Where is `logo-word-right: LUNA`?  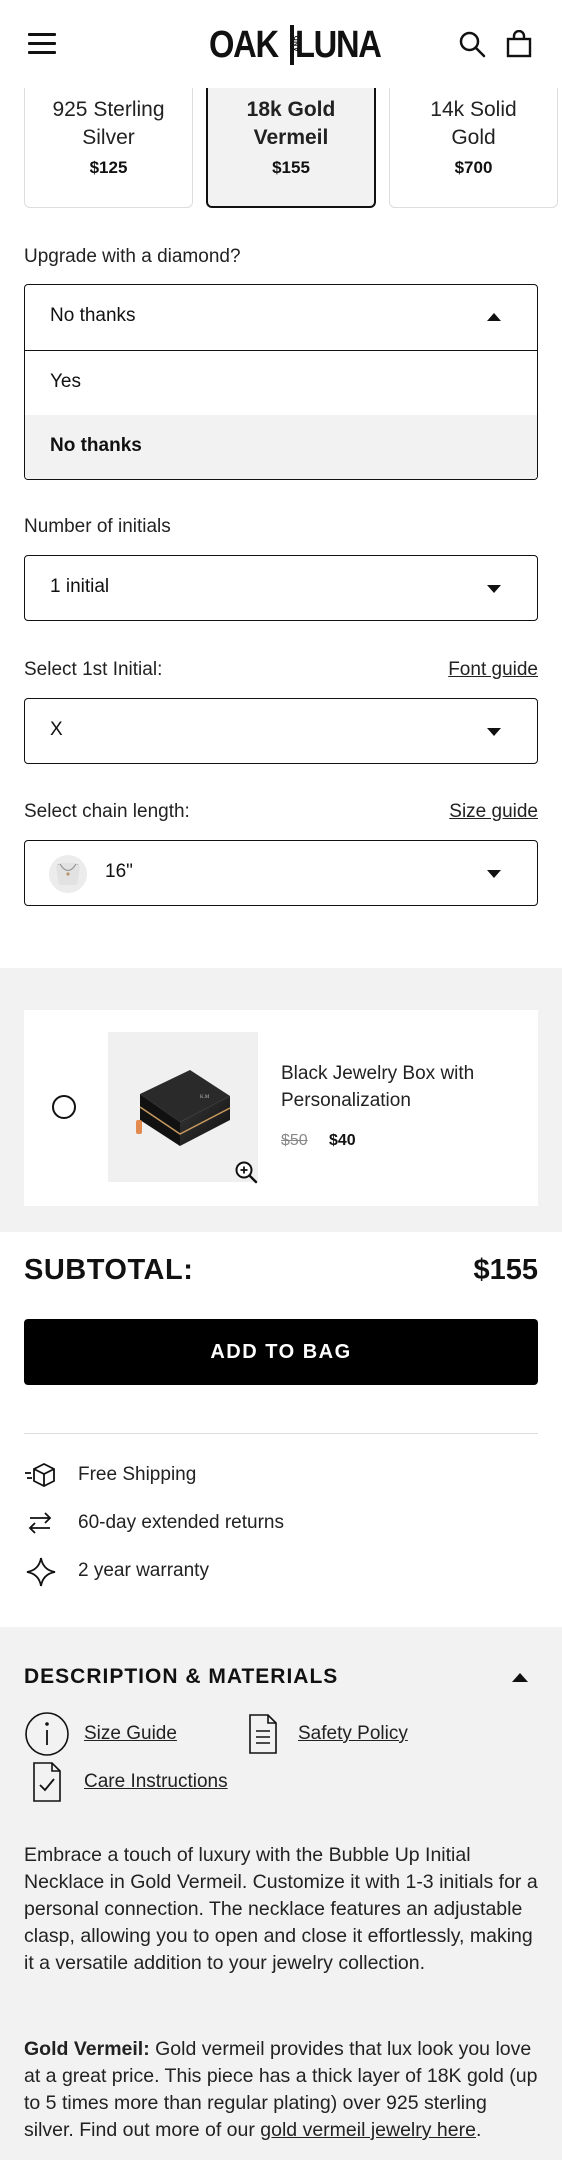
logo-word-right: LUNA is located at coordinates (338, 45).